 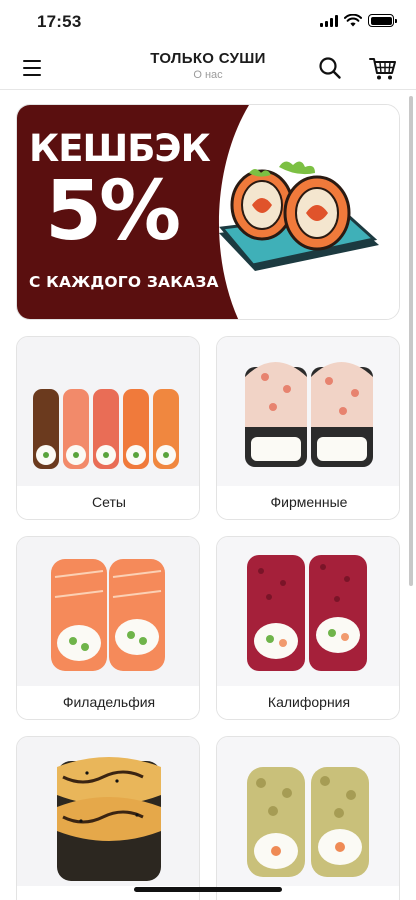 What do you see at coordinates (308, 812) in the screenshot?
I see `category-6-photo` at bounding box center [308, 812].